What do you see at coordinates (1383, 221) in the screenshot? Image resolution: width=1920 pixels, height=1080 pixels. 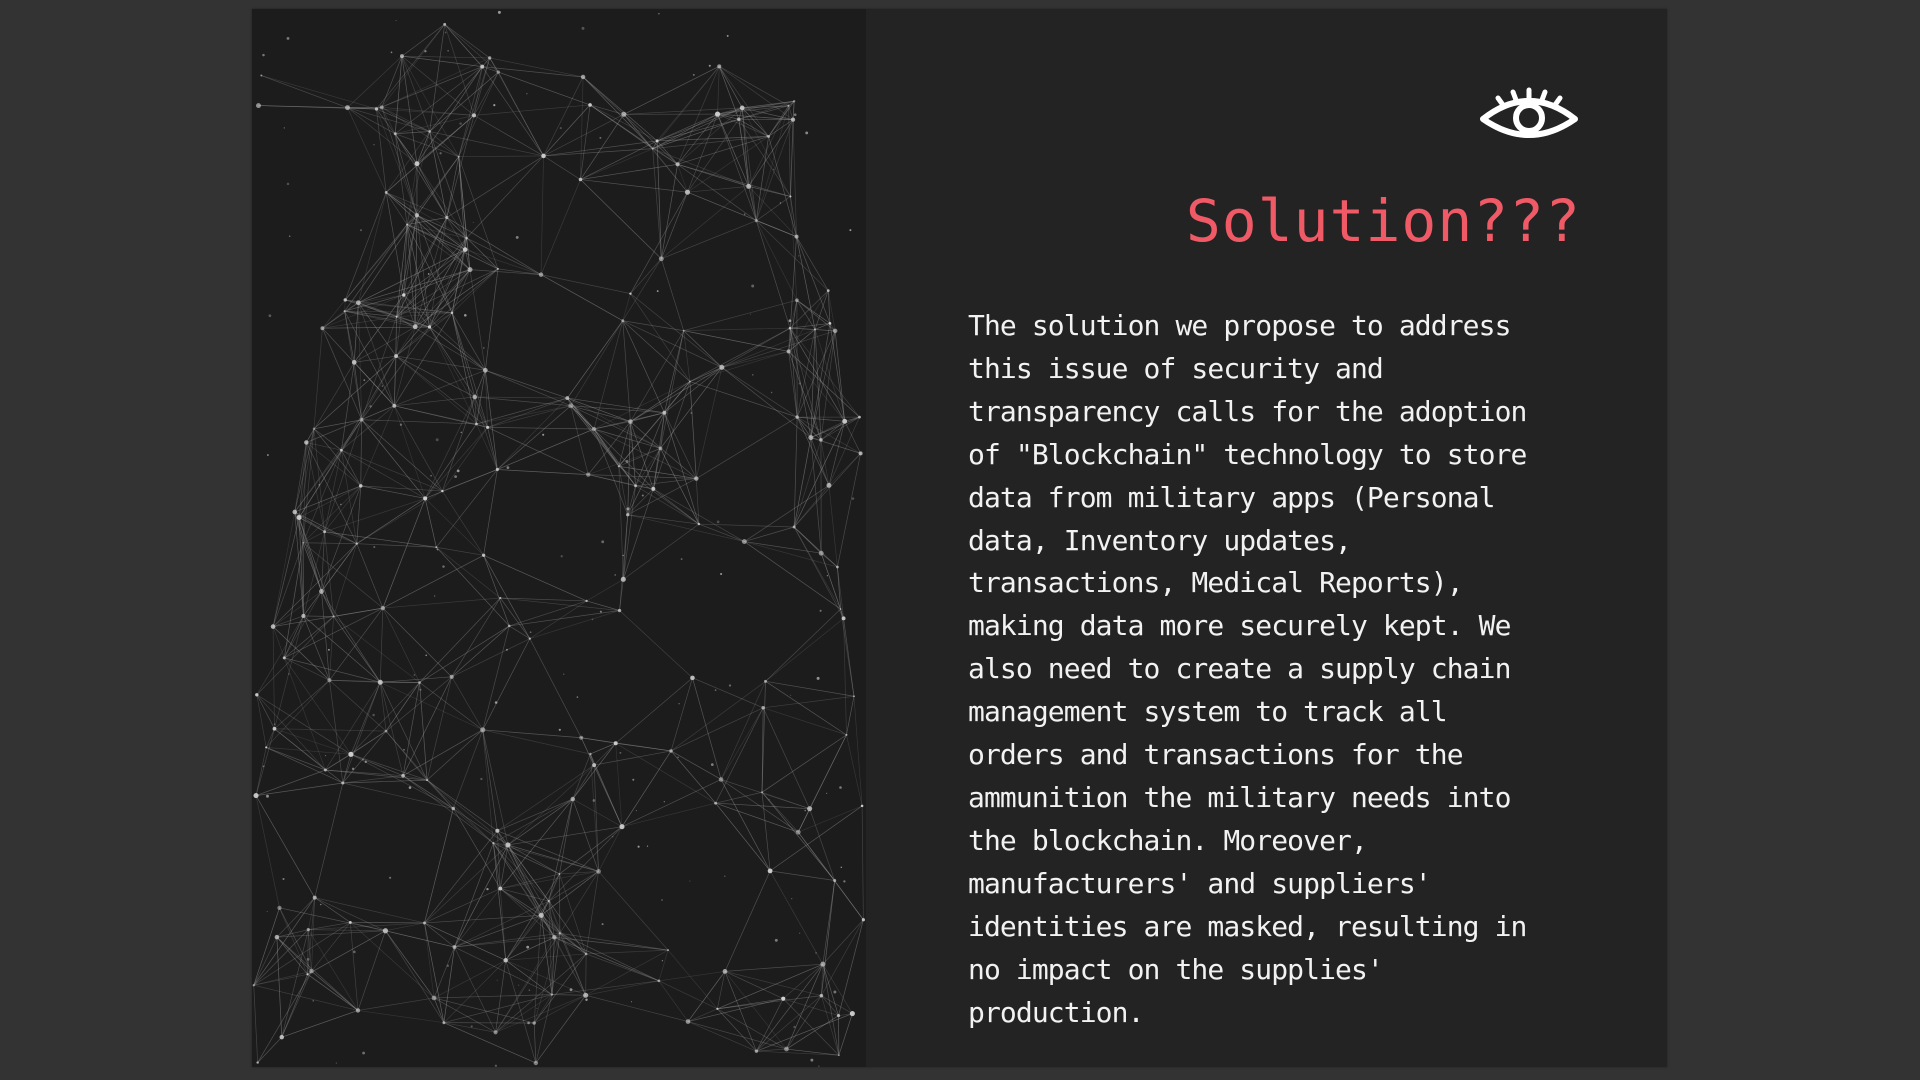 I see `slide-title: Solution???` at bounding box center [1383, 221].